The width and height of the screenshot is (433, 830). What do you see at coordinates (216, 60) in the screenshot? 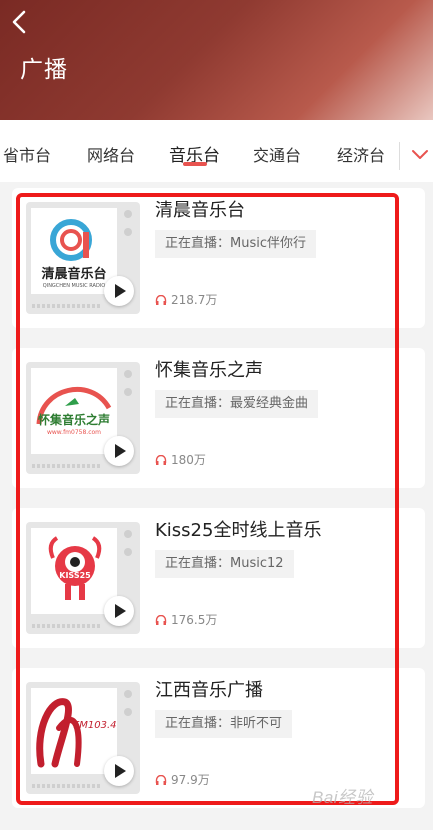
I see `header: 广播` at bounding box center [216, 60].